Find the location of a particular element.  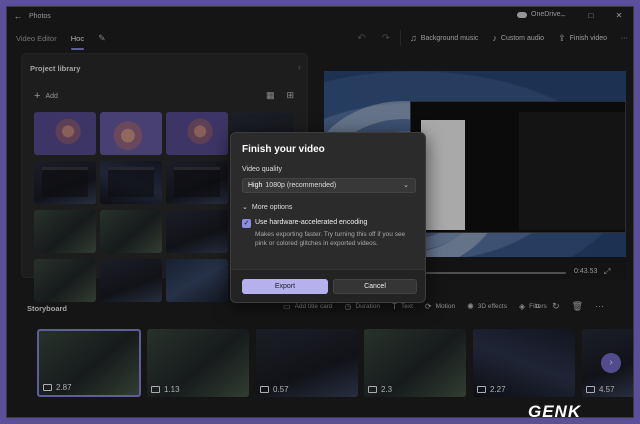

hardware-encoding-label: Use hardware-accelerated encoding is located at coordinates (311, 222).